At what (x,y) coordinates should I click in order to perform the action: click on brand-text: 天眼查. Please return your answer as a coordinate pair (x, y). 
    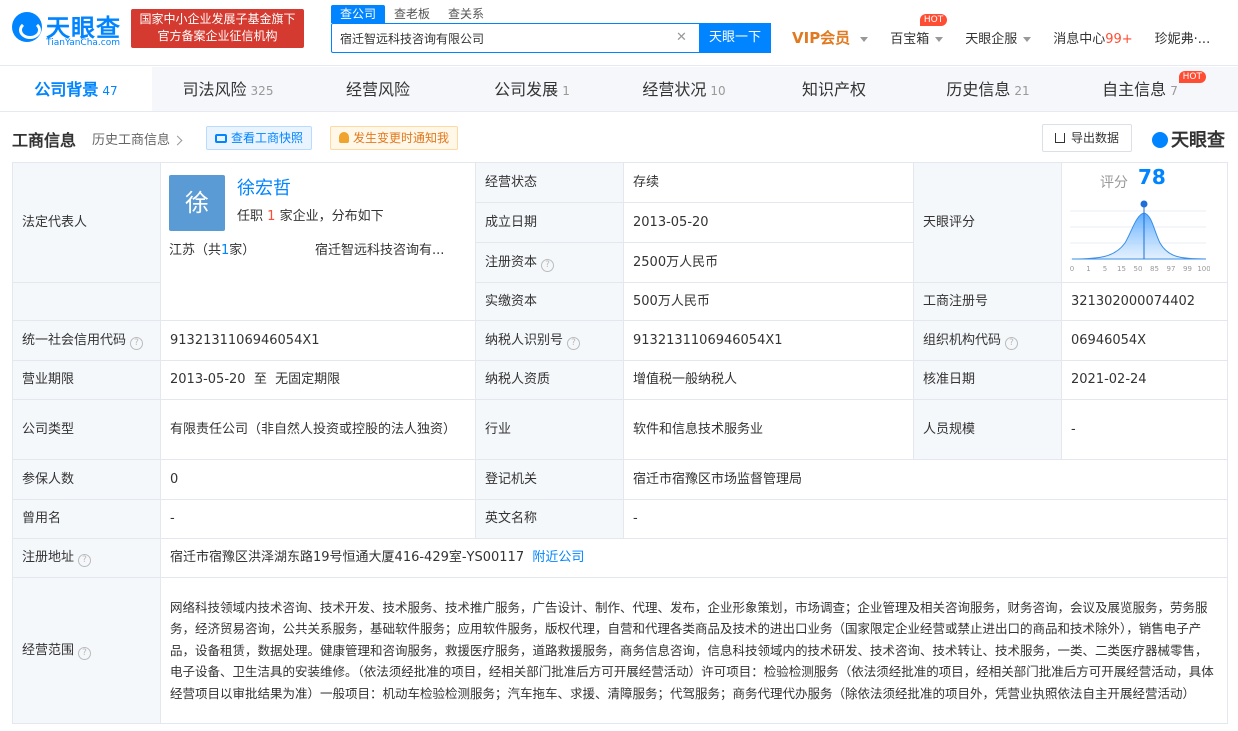
    Looking at the image, I should click on (1198, 140).